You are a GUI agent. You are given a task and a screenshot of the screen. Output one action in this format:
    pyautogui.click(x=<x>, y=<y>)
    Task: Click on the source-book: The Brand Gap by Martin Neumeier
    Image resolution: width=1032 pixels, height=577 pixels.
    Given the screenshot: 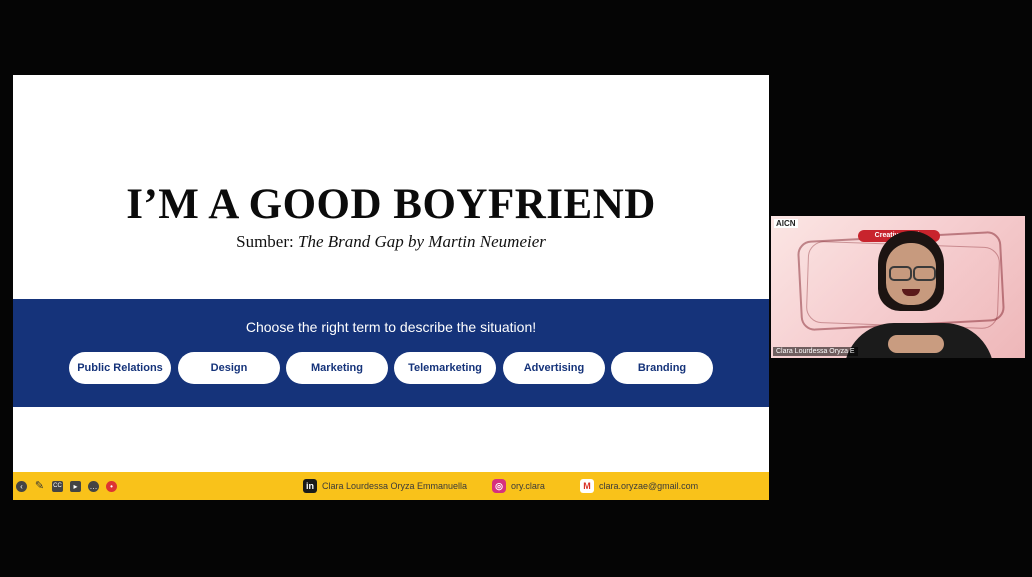 What is the action you would take?
    pyautogui.click(x=421, y=241)
    